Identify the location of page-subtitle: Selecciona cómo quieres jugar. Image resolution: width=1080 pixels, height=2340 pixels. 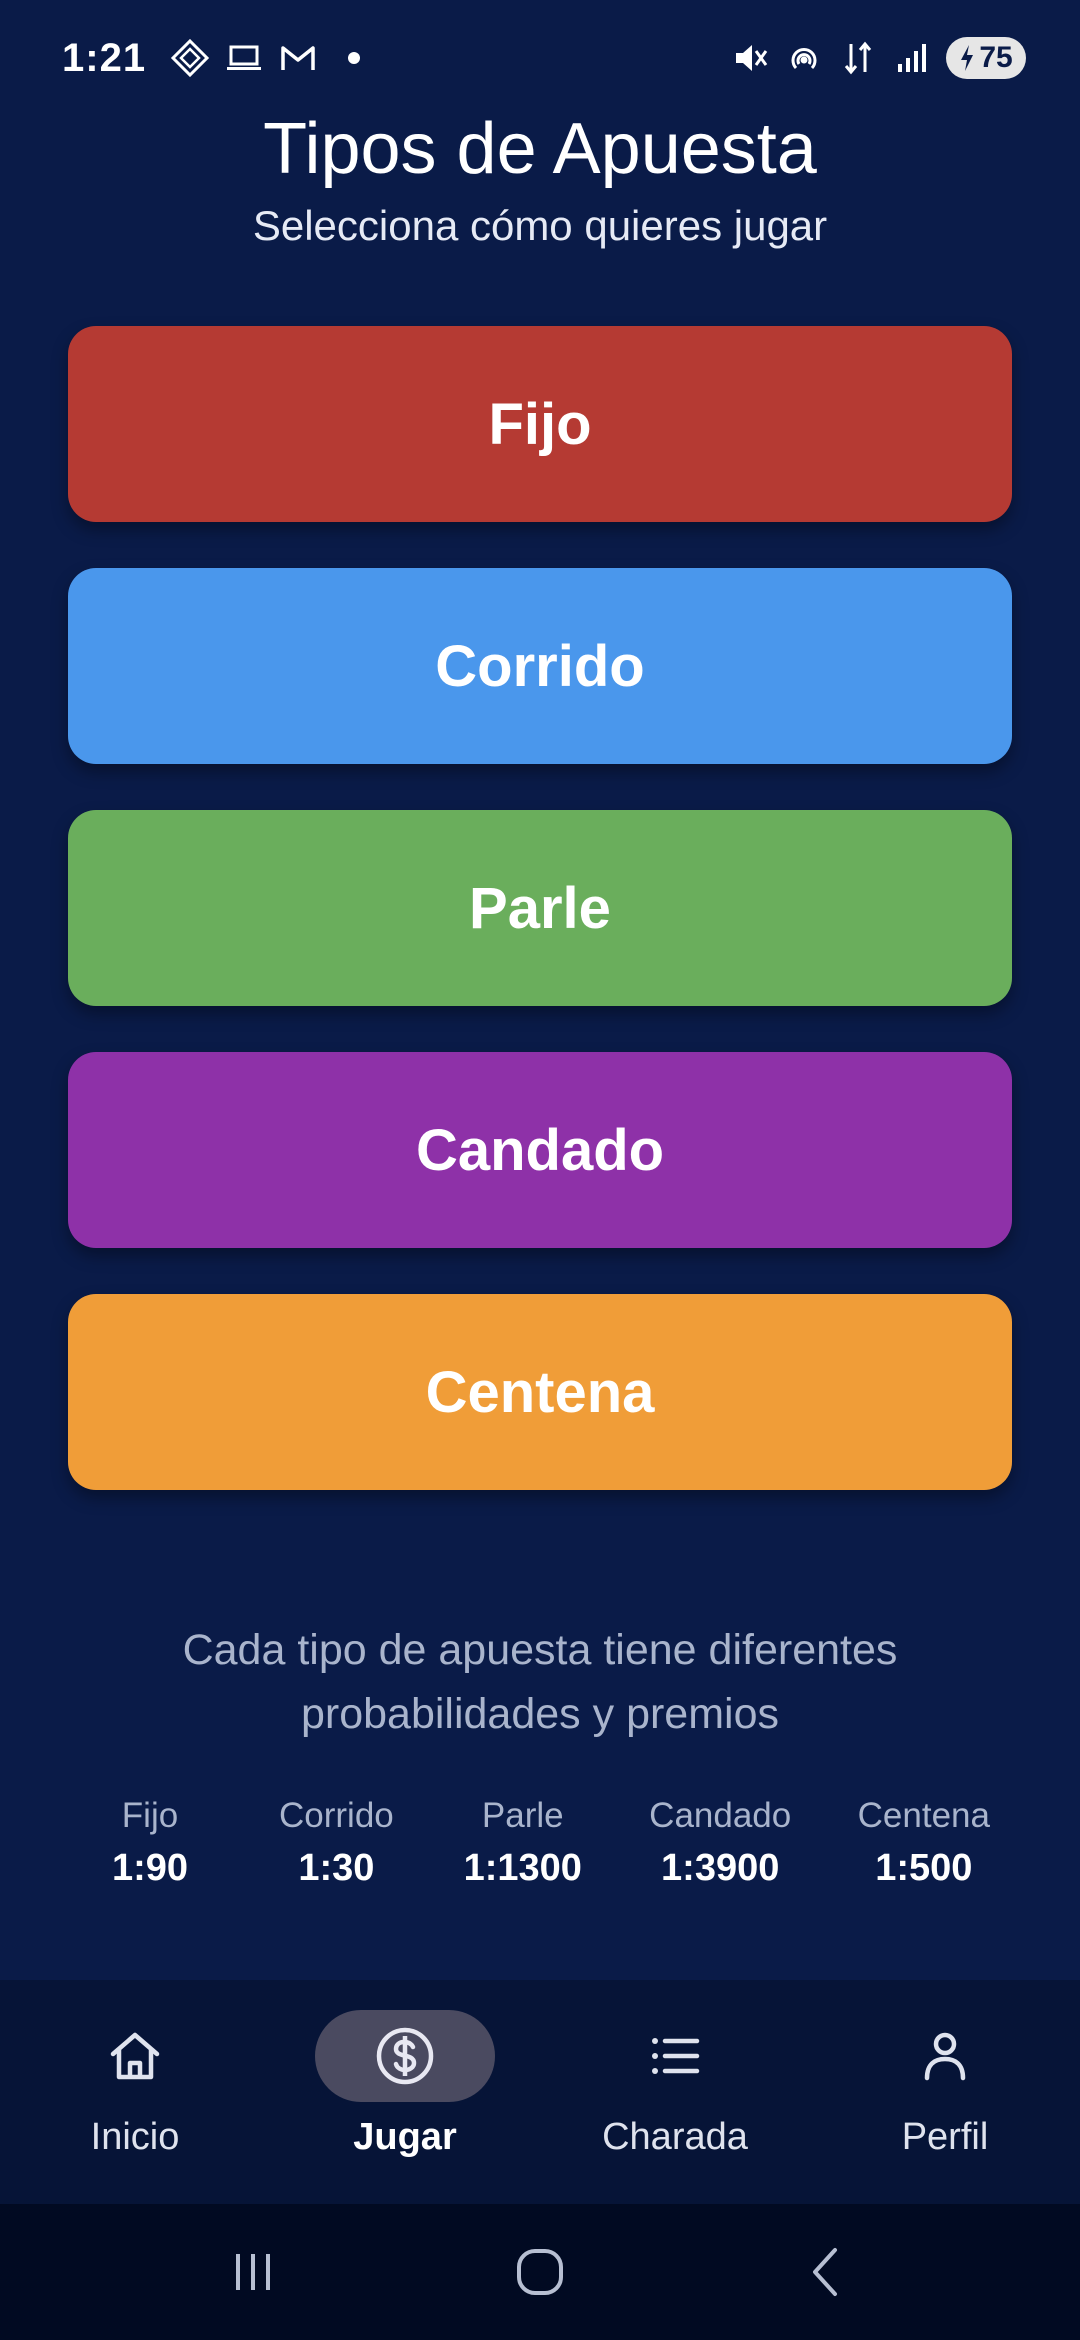
(540, 225).